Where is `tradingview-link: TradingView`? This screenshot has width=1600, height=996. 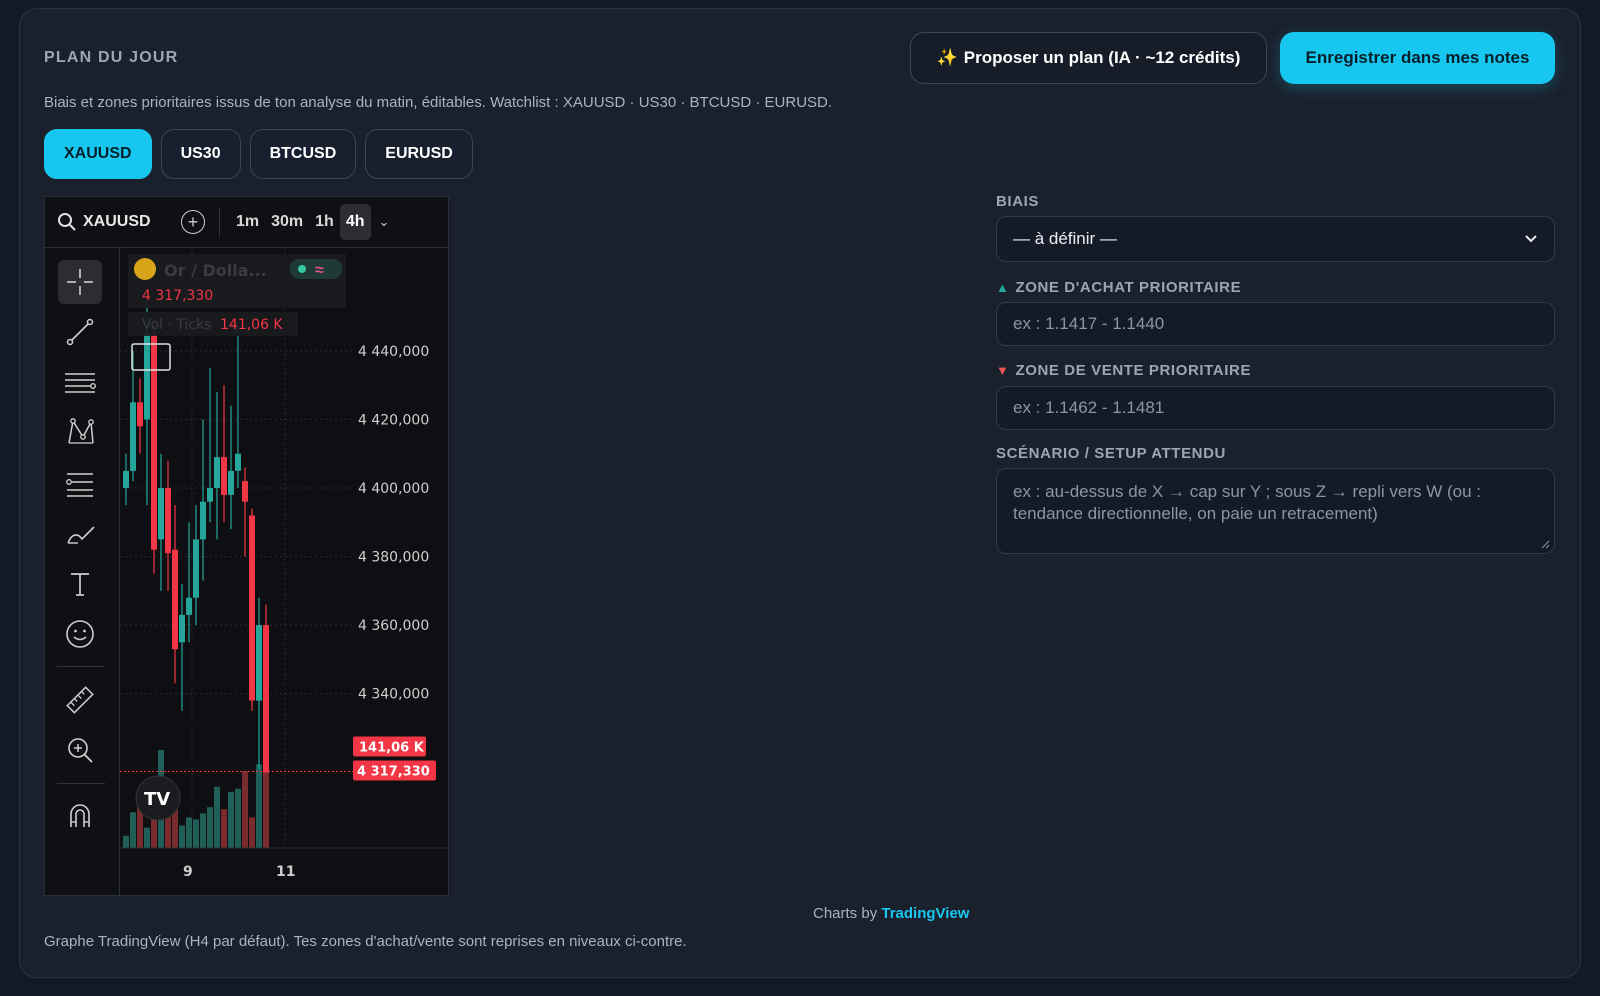
tradingview-link: TradingView is located at coordinates (925, 913).